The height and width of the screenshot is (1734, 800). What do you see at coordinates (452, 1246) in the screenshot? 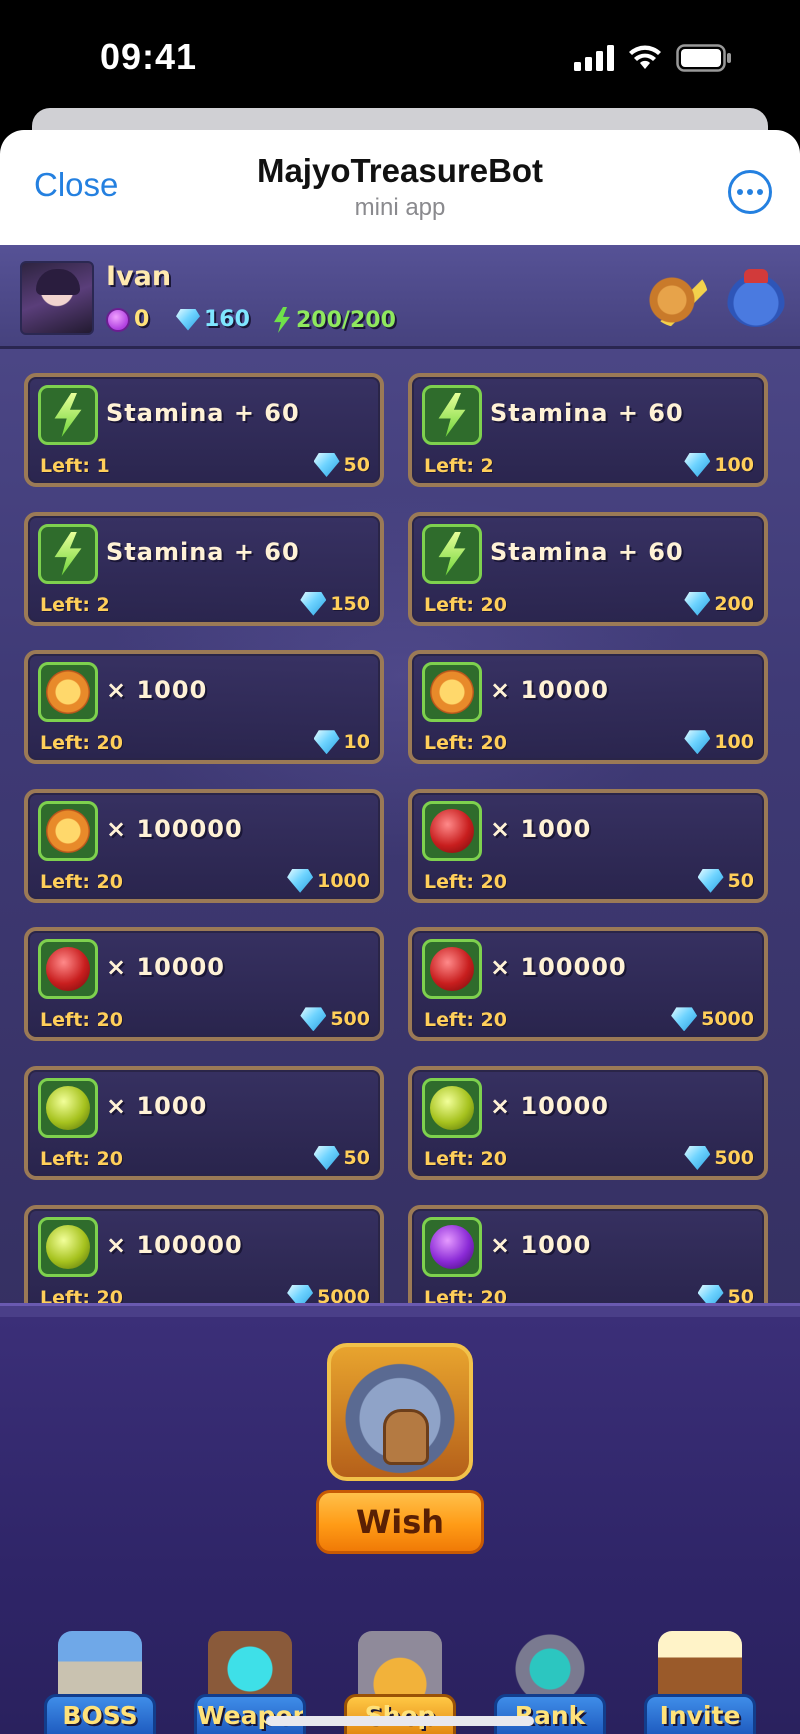
I see `purple-orb-icon` at bounding box center [452, 1246].